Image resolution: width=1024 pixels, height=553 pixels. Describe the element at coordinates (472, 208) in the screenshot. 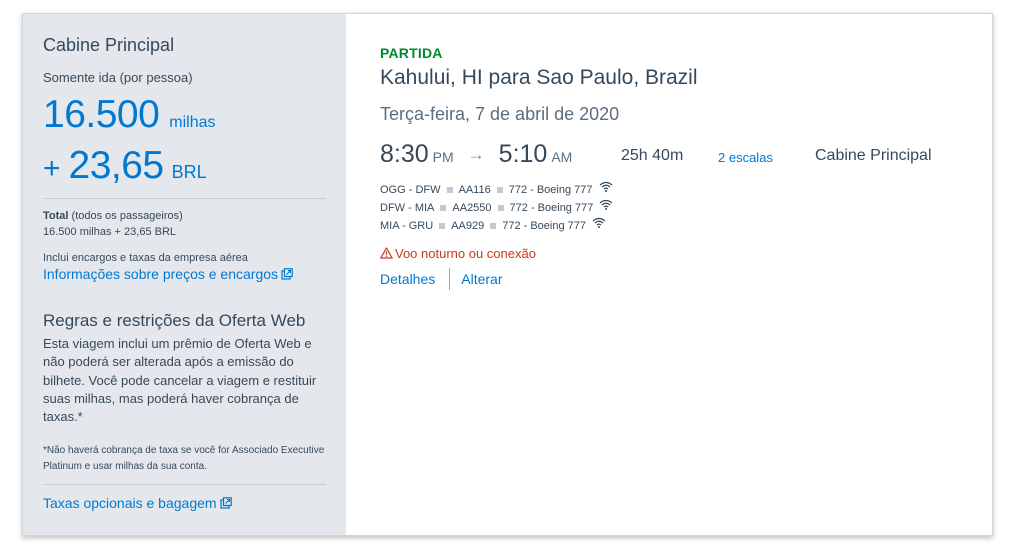

I see `segment-flight: AA2550` at that location.